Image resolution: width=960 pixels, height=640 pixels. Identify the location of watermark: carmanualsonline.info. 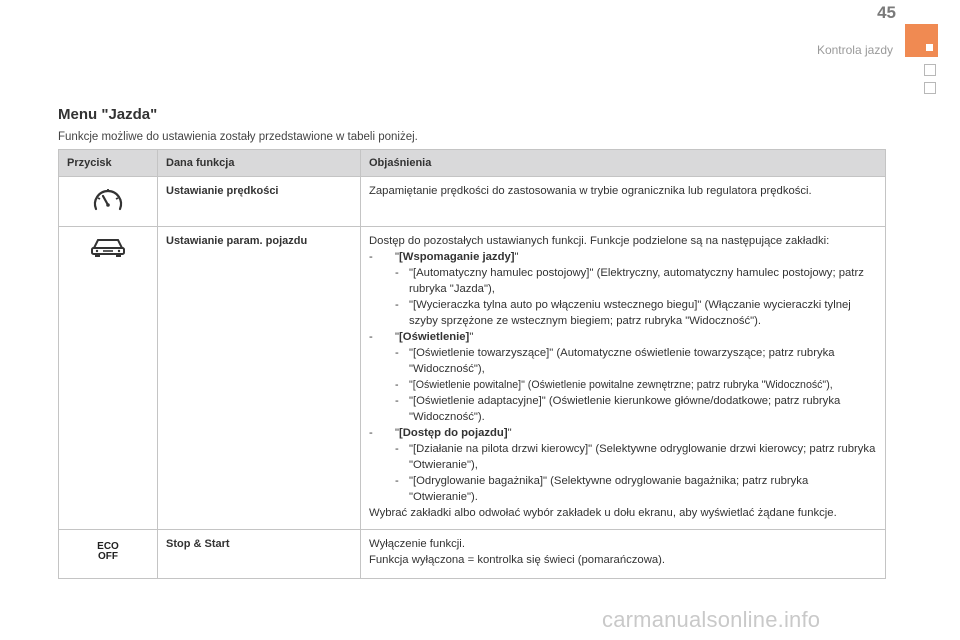
(711, 619).